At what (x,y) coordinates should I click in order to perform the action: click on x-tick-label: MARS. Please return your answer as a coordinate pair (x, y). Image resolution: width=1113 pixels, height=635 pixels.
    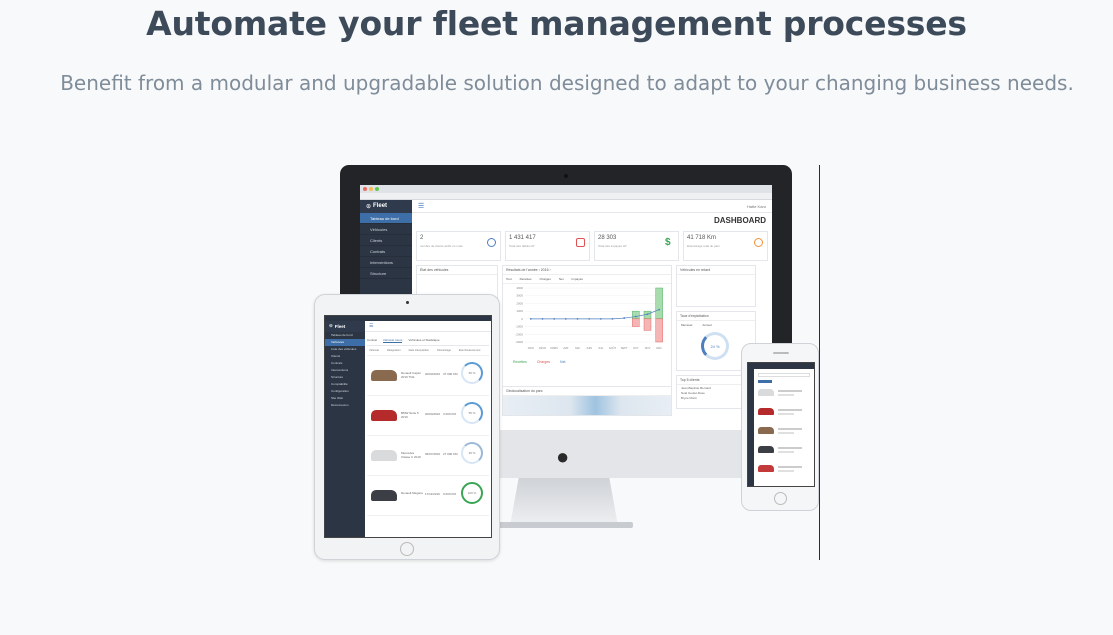
    Looking at the image, I should click on (554, 348).